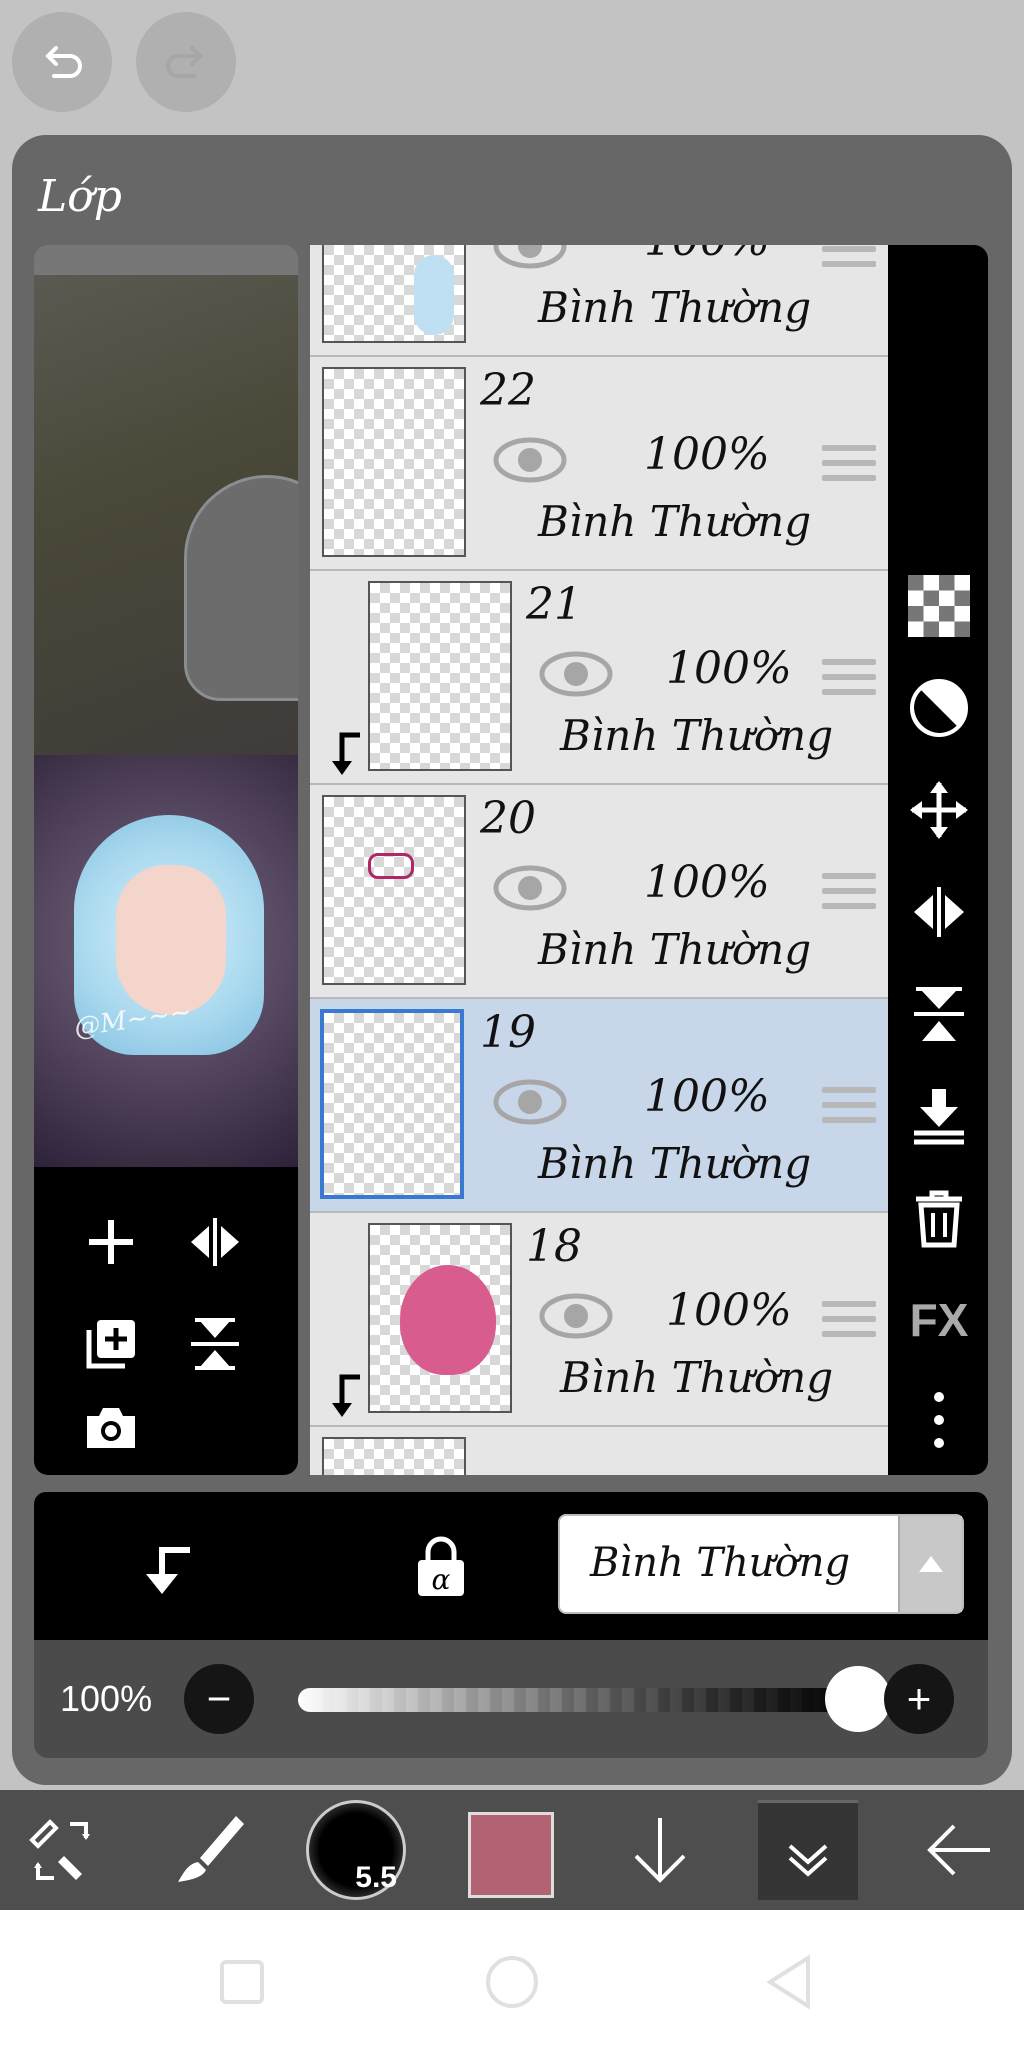 This screenshot has width=1024, height=2048. What do you see at coordinates (599, 464) in the screenshot?
I see `layer-row: 22 100% Bình Thường` at bounding box center [599, 464].